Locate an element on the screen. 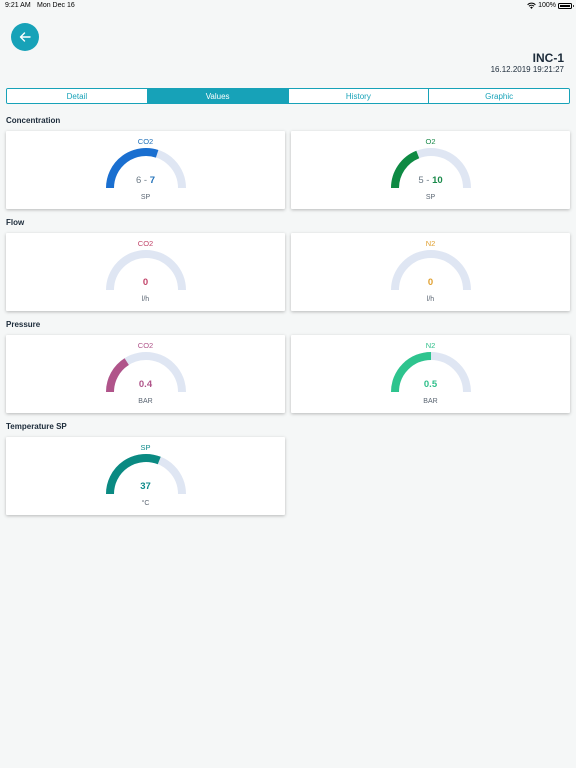 The width and height of the screenshot is (576, 768). section-title-flow: Flow is located at coordinates (15, 222).